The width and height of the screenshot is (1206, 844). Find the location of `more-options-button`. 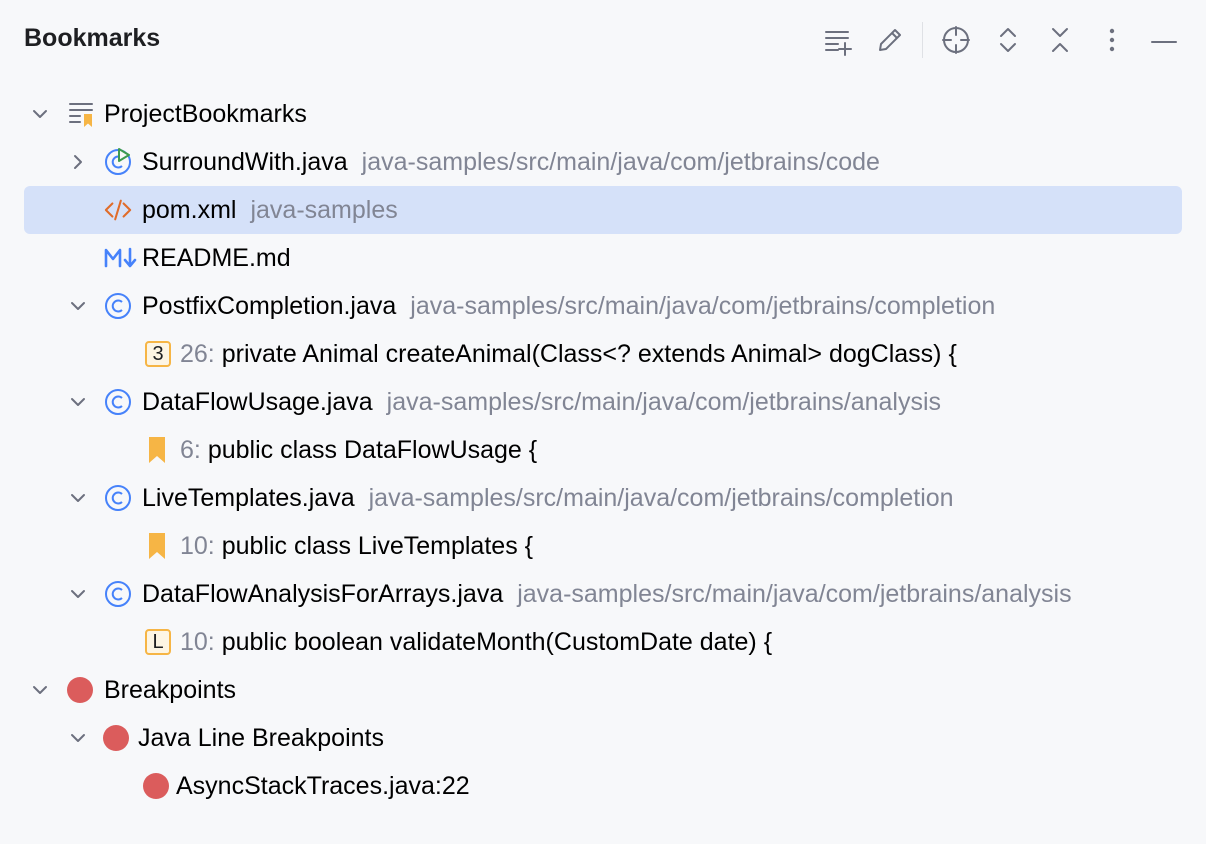

more-options-button is located at coordinates (1112, 40).